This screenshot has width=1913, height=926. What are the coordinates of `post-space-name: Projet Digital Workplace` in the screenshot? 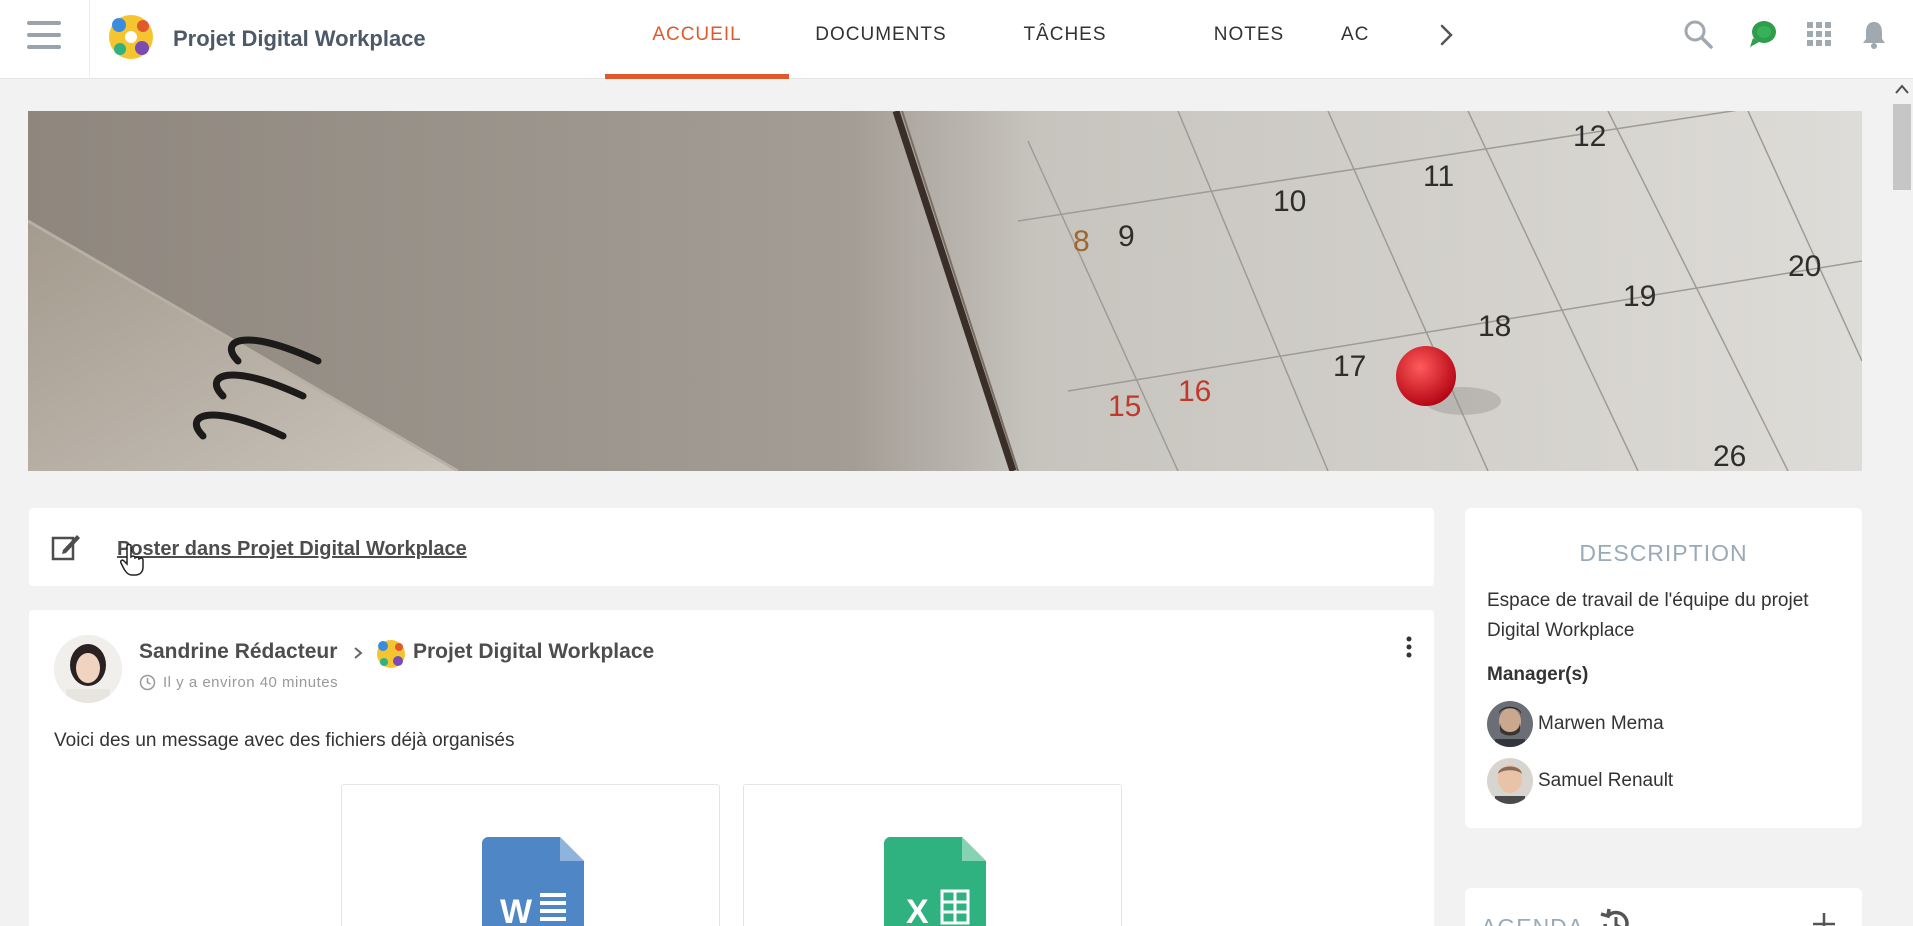 It's located at (533, 652).